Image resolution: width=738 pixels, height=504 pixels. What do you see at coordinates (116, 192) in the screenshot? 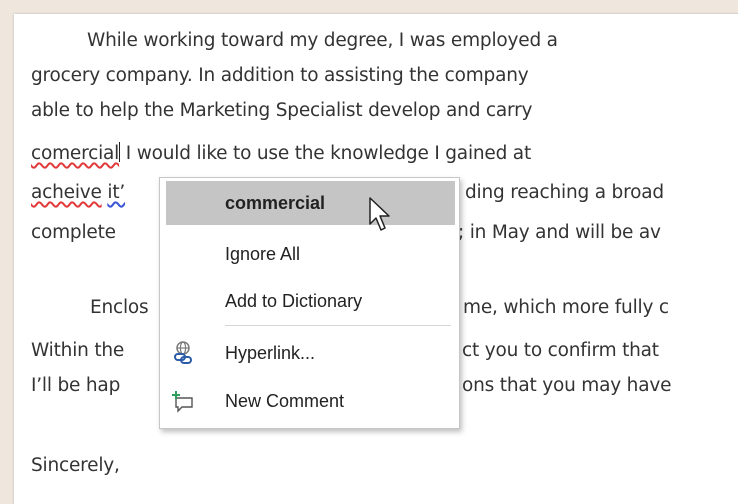
I see `grammar-flag: it’` at bounding box center [116, 192].